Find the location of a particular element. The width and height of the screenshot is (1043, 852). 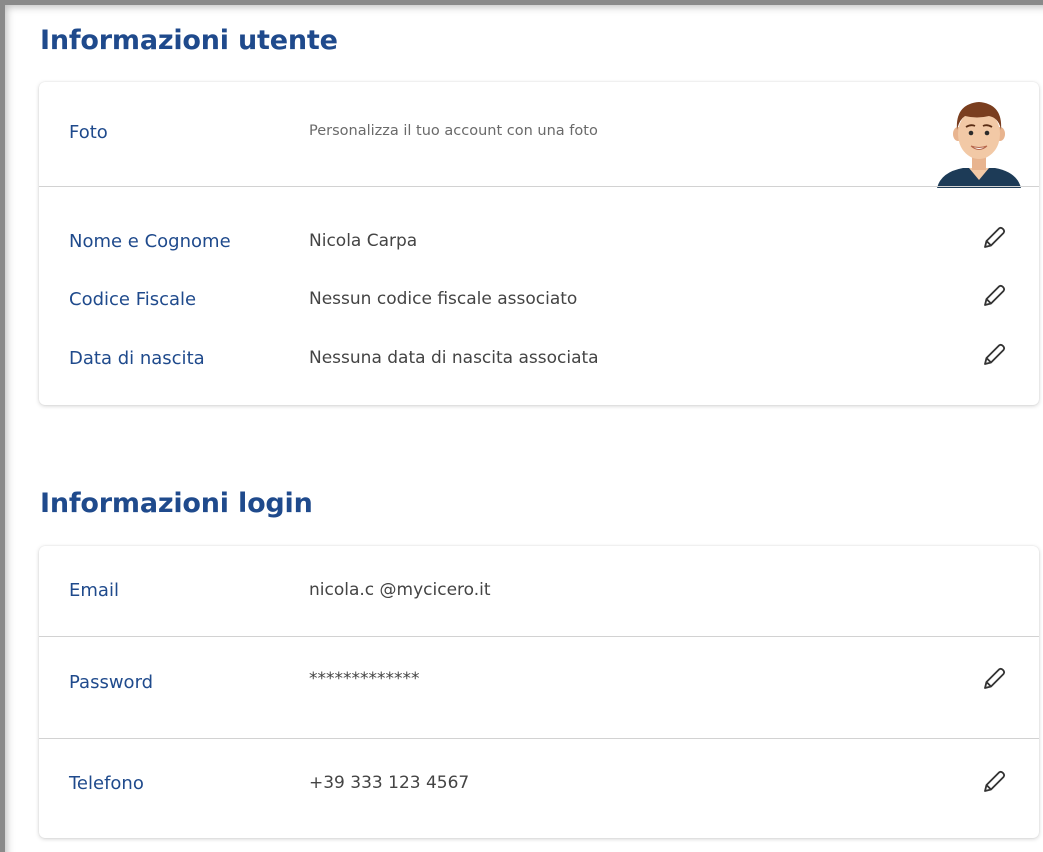

phone-value: +39 333 123 4567 is located at coordinates (389, 783).